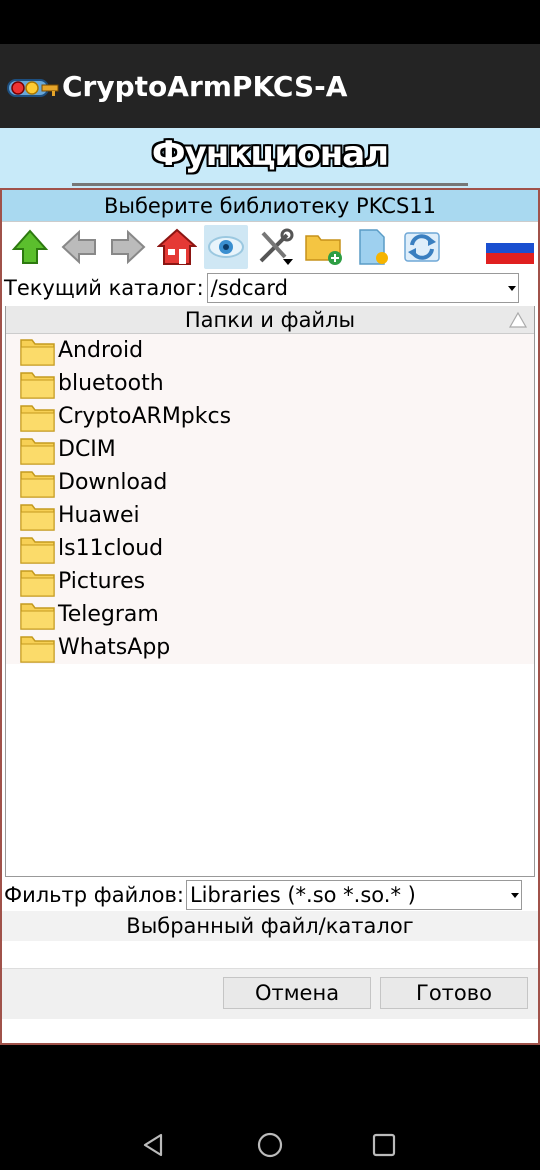  I want to click on nav-home-button, so click(270, 1145).